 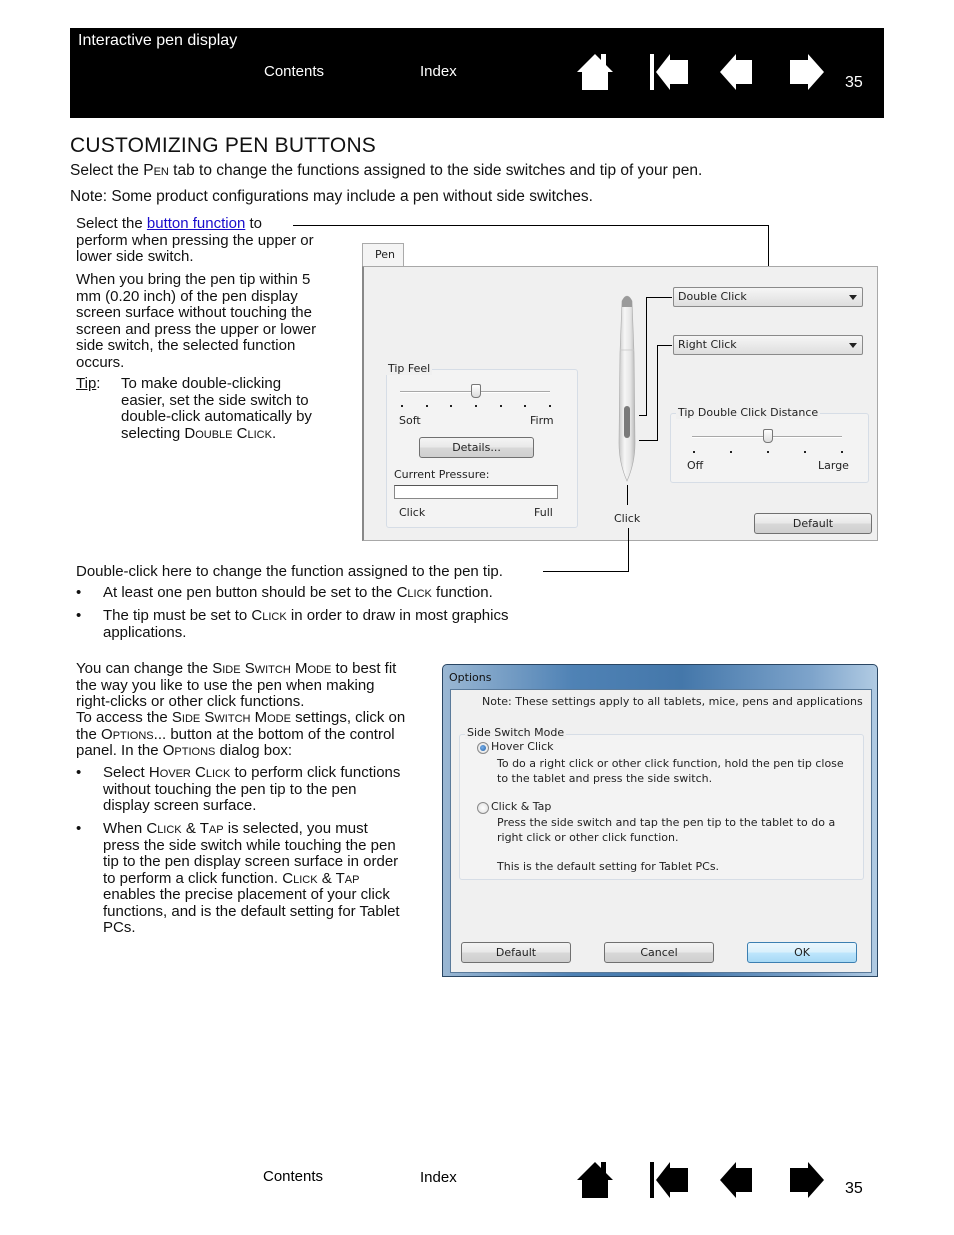 I want to click on document-title: Interactive pen display, so click(x=158, y=40).